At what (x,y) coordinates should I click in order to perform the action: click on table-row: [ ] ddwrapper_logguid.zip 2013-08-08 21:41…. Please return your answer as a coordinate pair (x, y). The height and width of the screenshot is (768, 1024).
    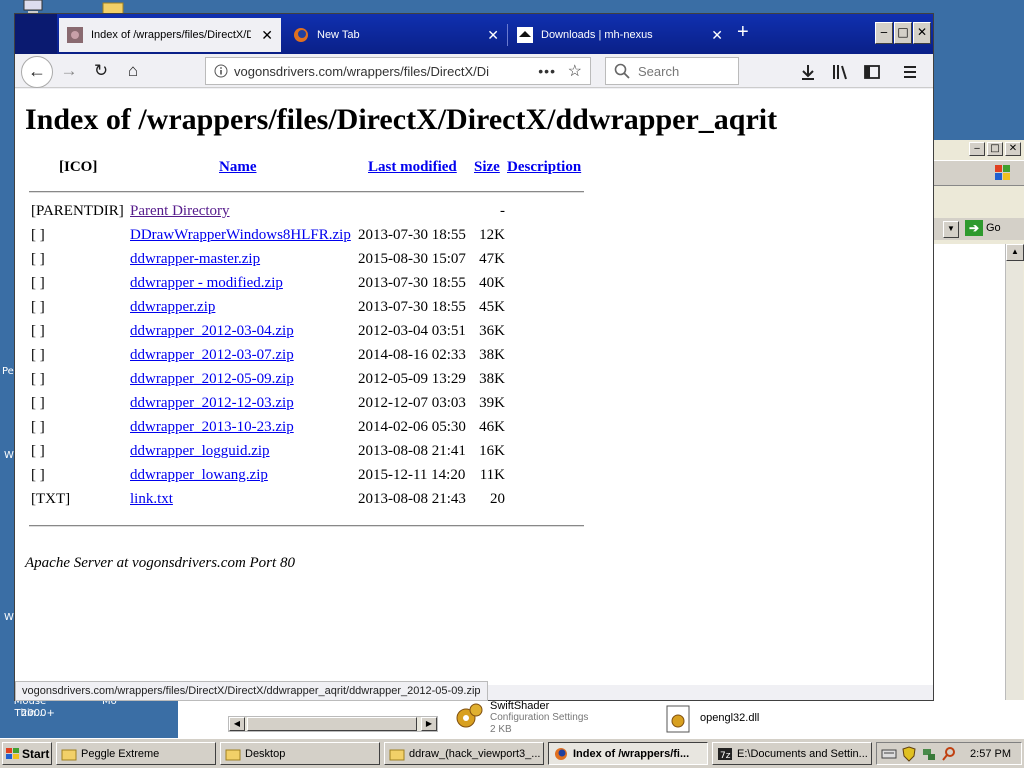
    Looking at the image, I should click on (307, 454).